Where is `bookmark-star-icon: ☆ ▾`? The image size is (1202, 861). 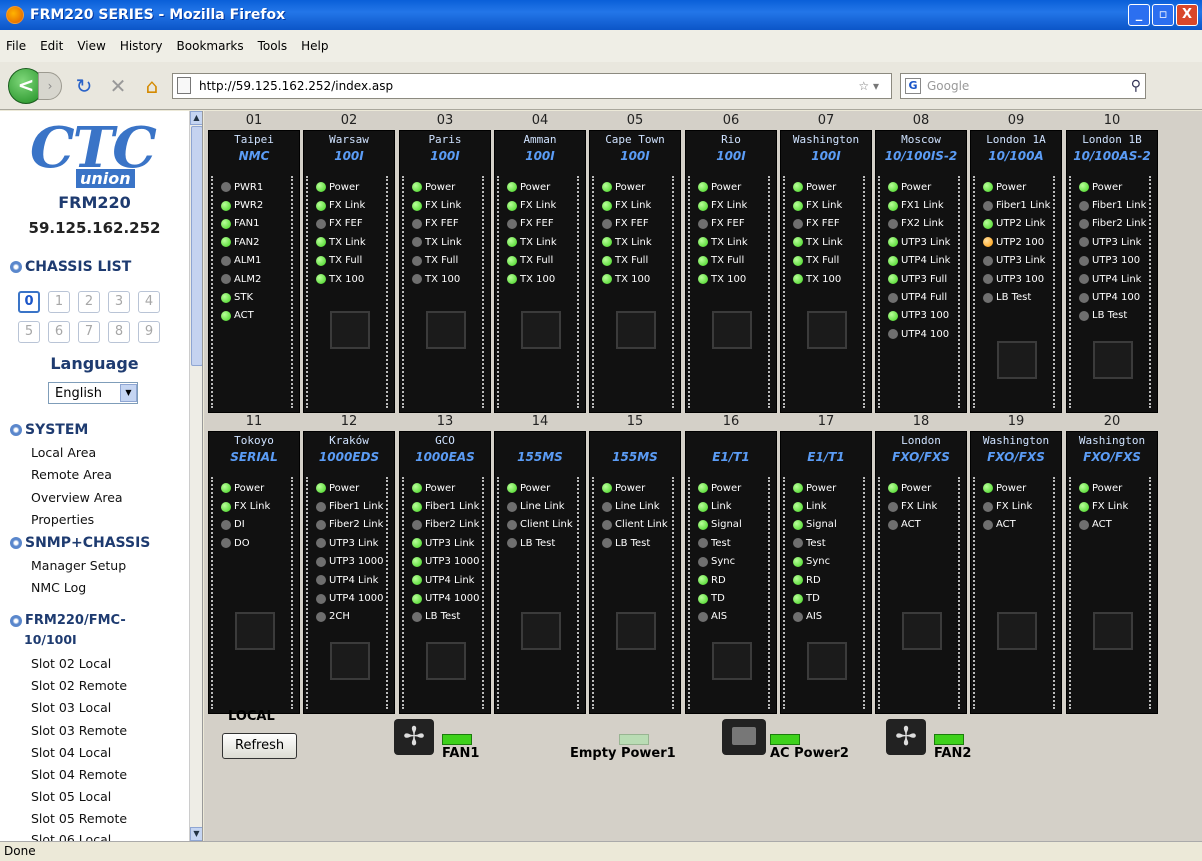
bookmark-star-icon: ☆ ▾ is located at coordinates (868, 86).